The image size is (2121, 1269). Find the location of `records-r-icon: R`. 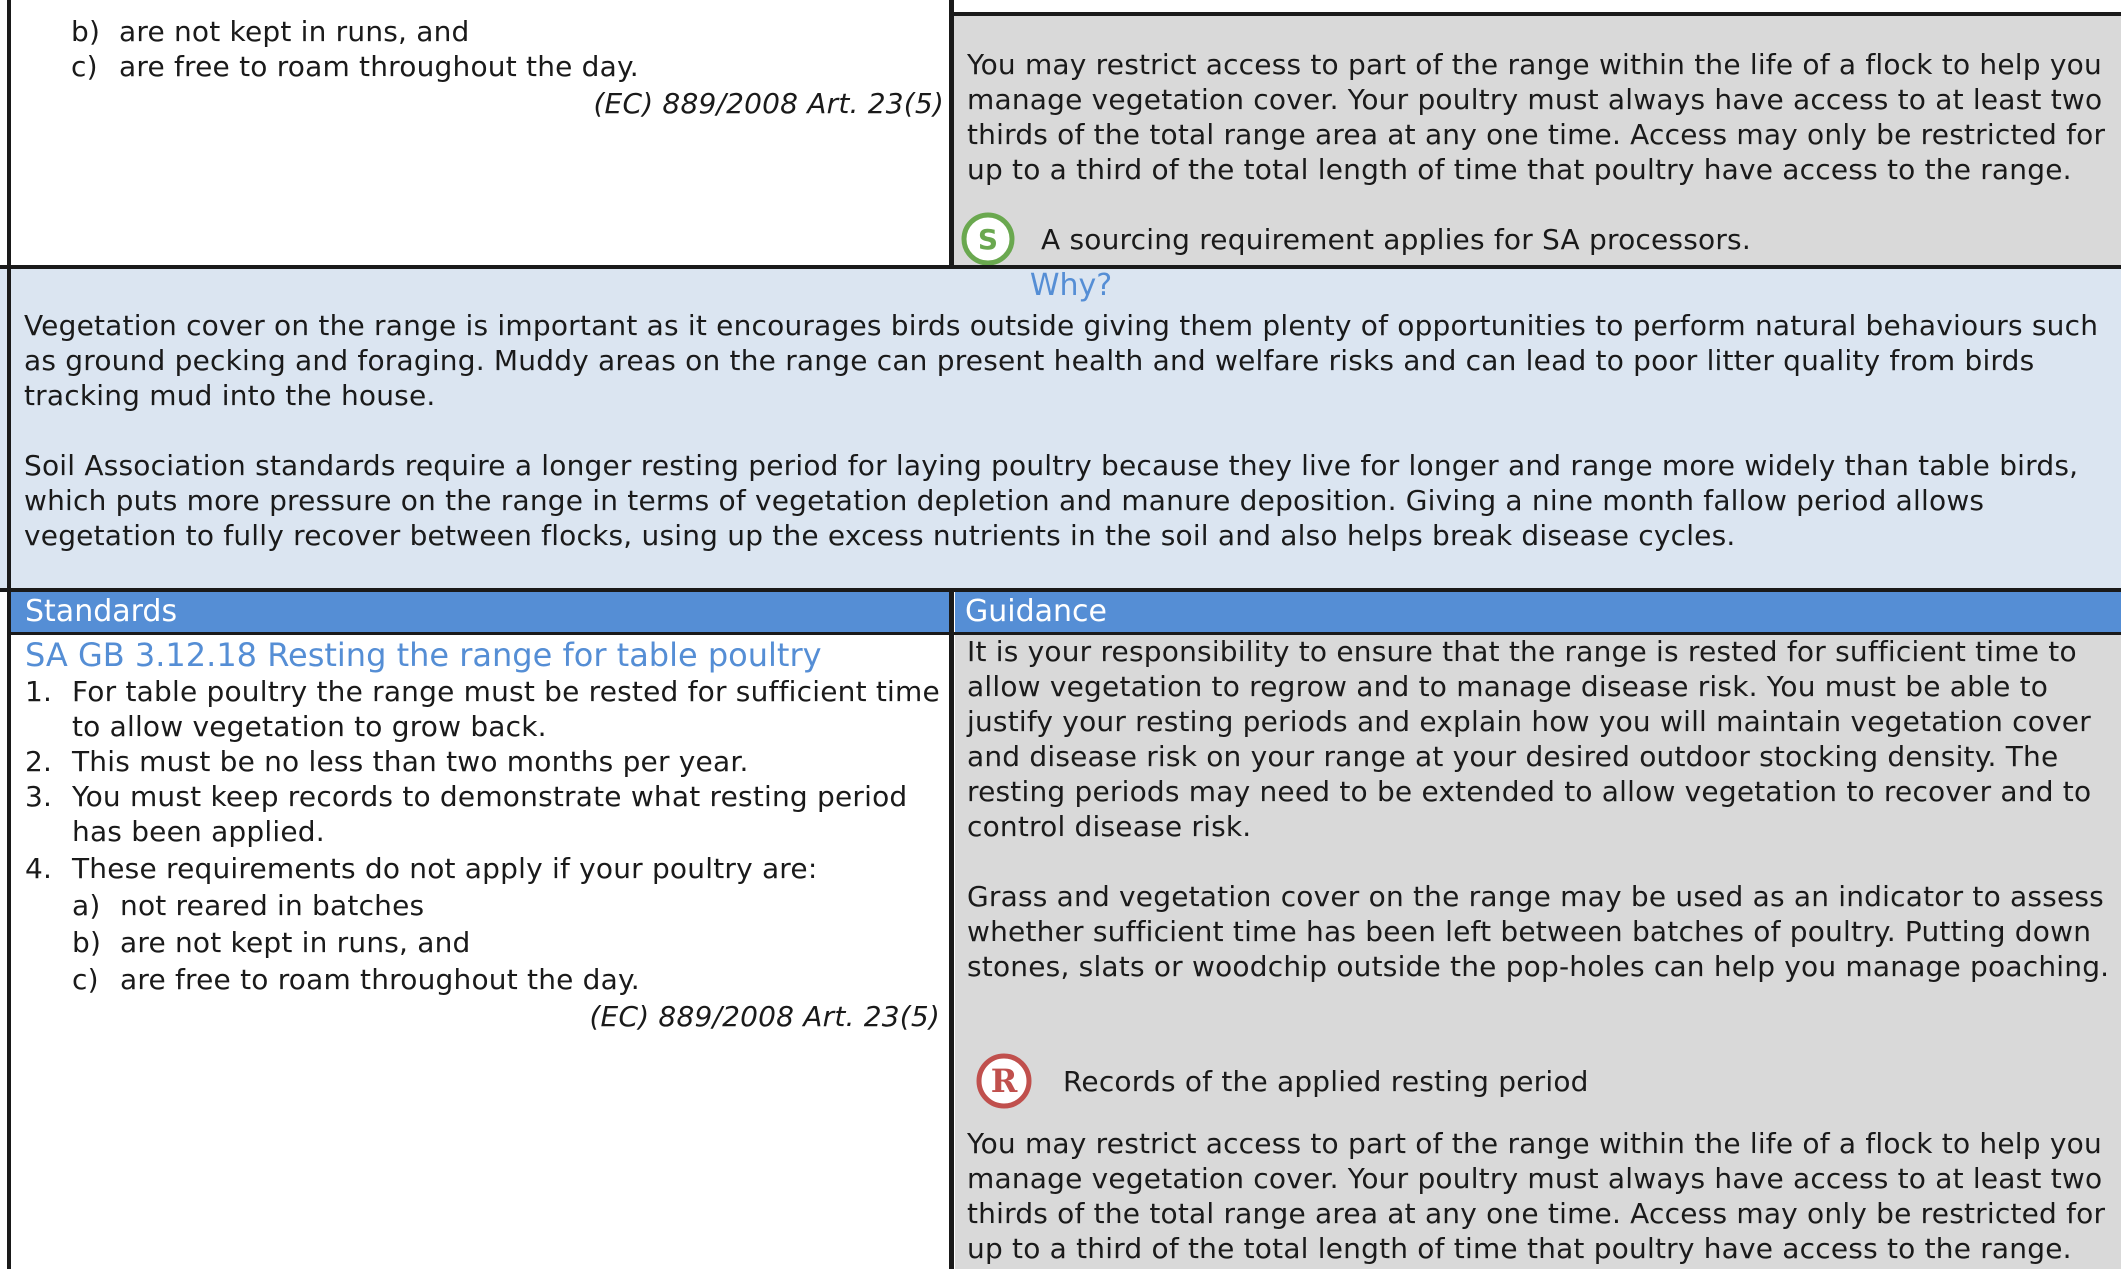

records-r-icon: R is located at coordinates (1004, 1081).